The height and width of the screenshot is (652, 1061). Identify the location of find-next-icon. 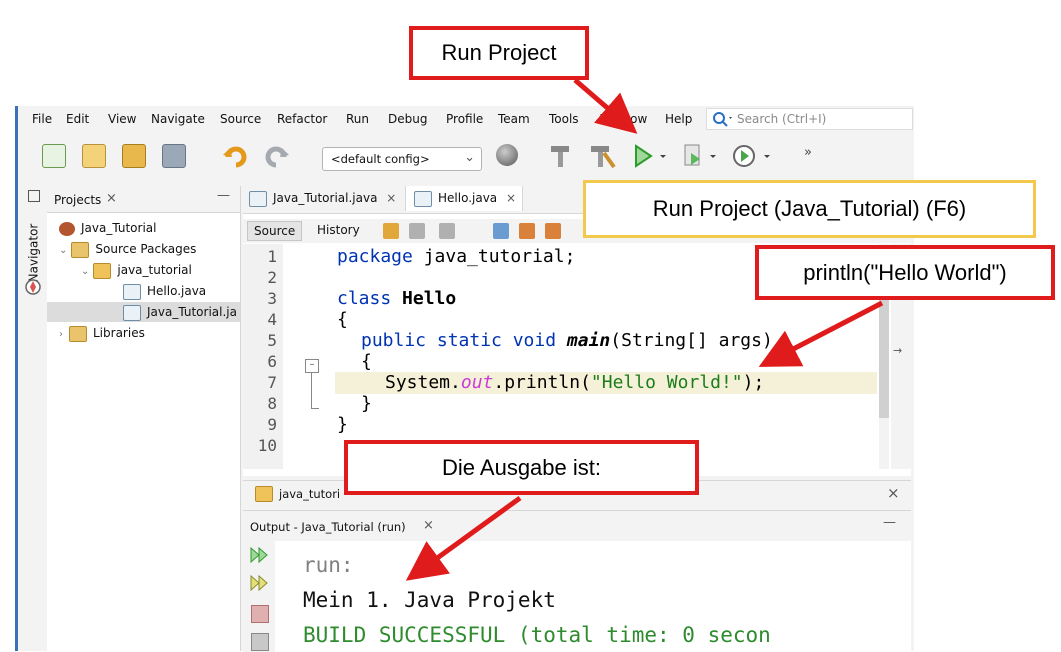
(553, 231).